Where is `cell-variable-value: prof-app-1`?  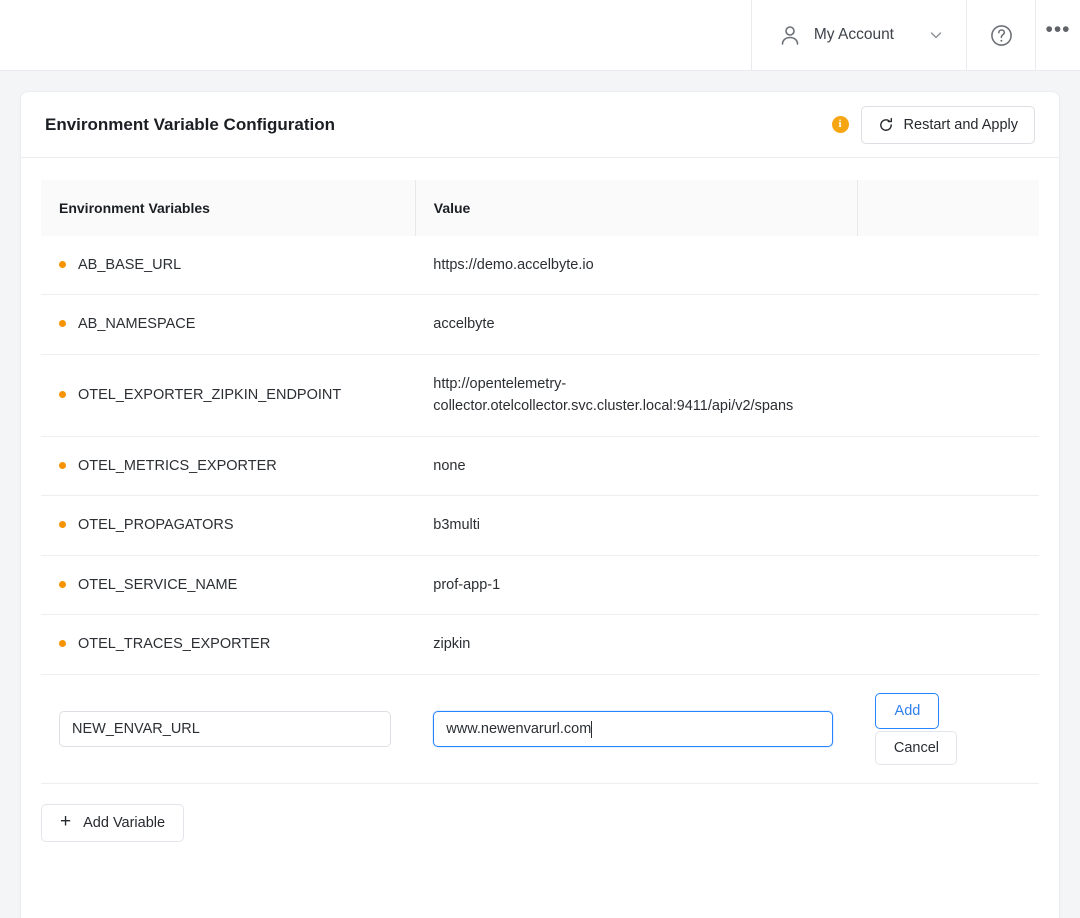
cell-variable-value: prof-app-1 is located at coordinates (636, 585).